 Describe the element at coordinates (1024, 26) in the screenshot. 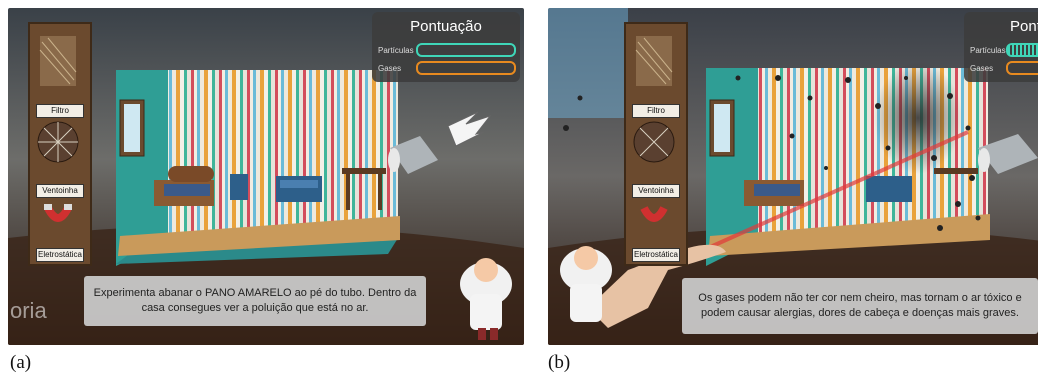

I see `score-title: Pont` at that location.